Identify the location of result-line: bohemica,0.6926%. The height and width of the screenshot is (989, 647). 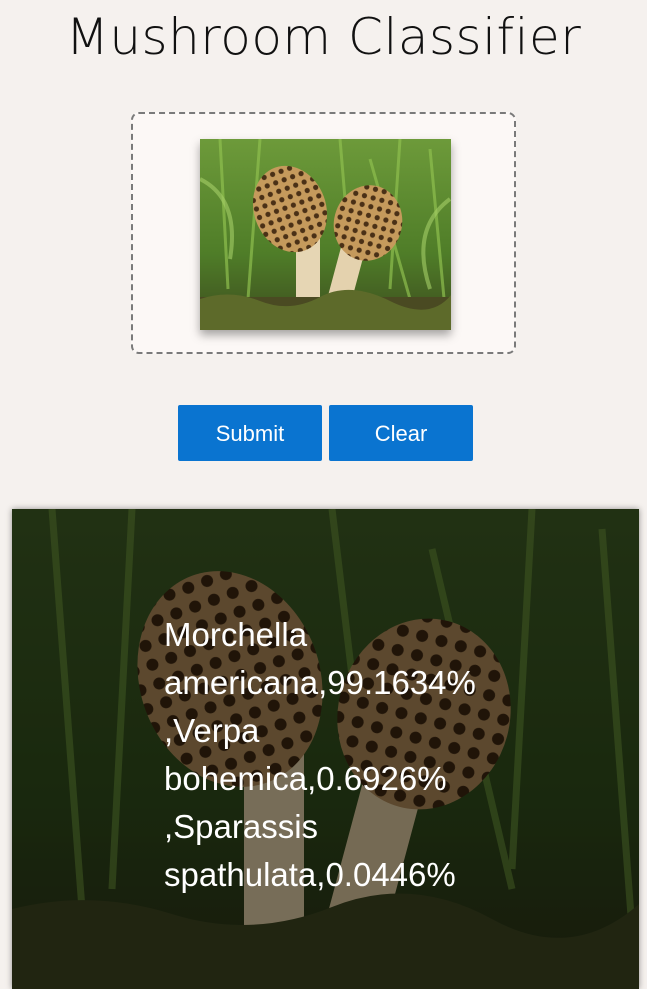
(305, 778).